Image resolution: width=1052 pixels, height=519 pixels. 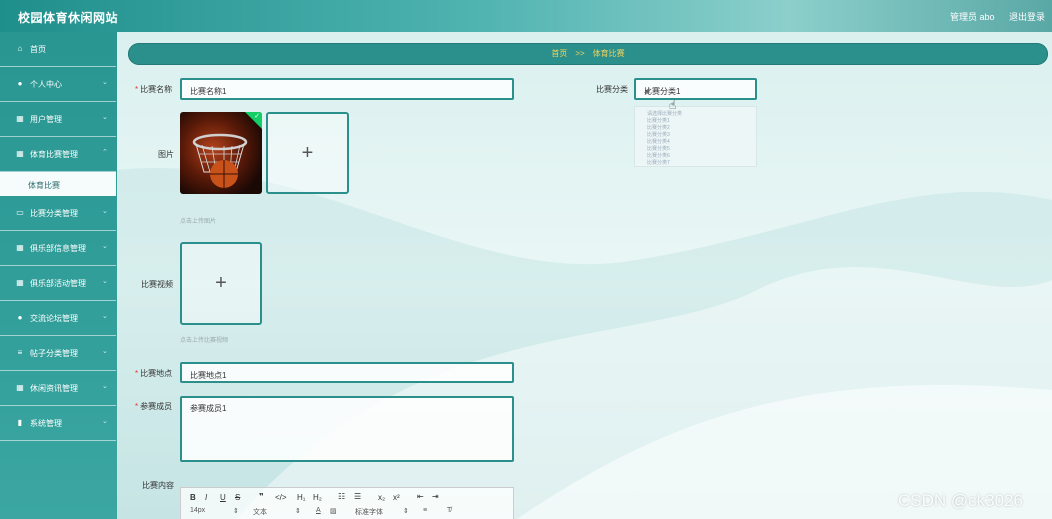 What do you see at coordinates (396, 497) in the screenshot?
I see `superscript-button: x²` at bounding box center [396, 497].